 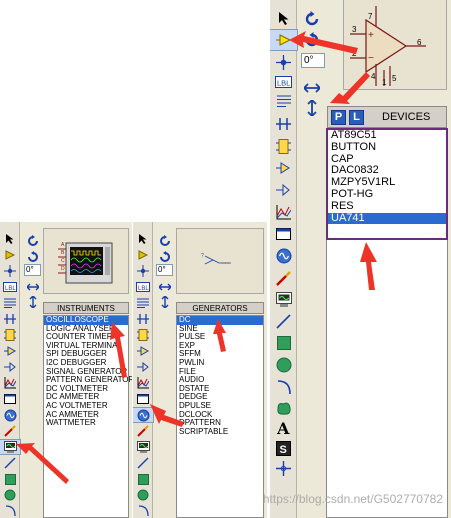 I want to click on devices-list-blank-area, so click(x=387, y=379).